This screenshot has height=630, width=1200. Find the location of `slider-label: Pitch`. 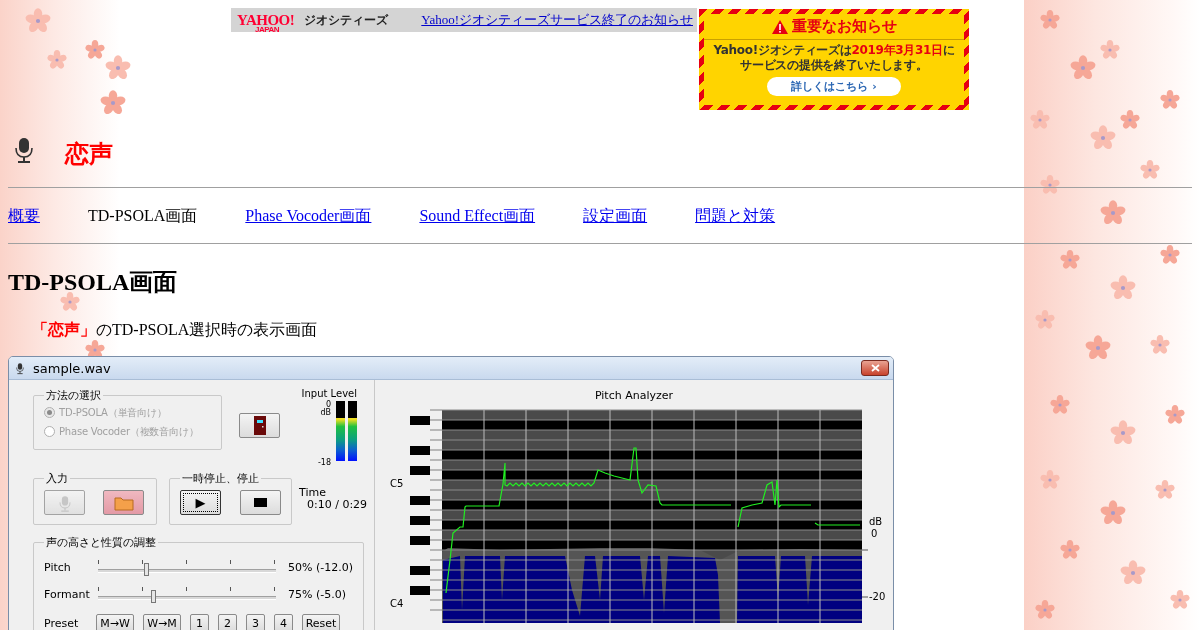

slider-label: Pitch is located at coordinates (58, 567).